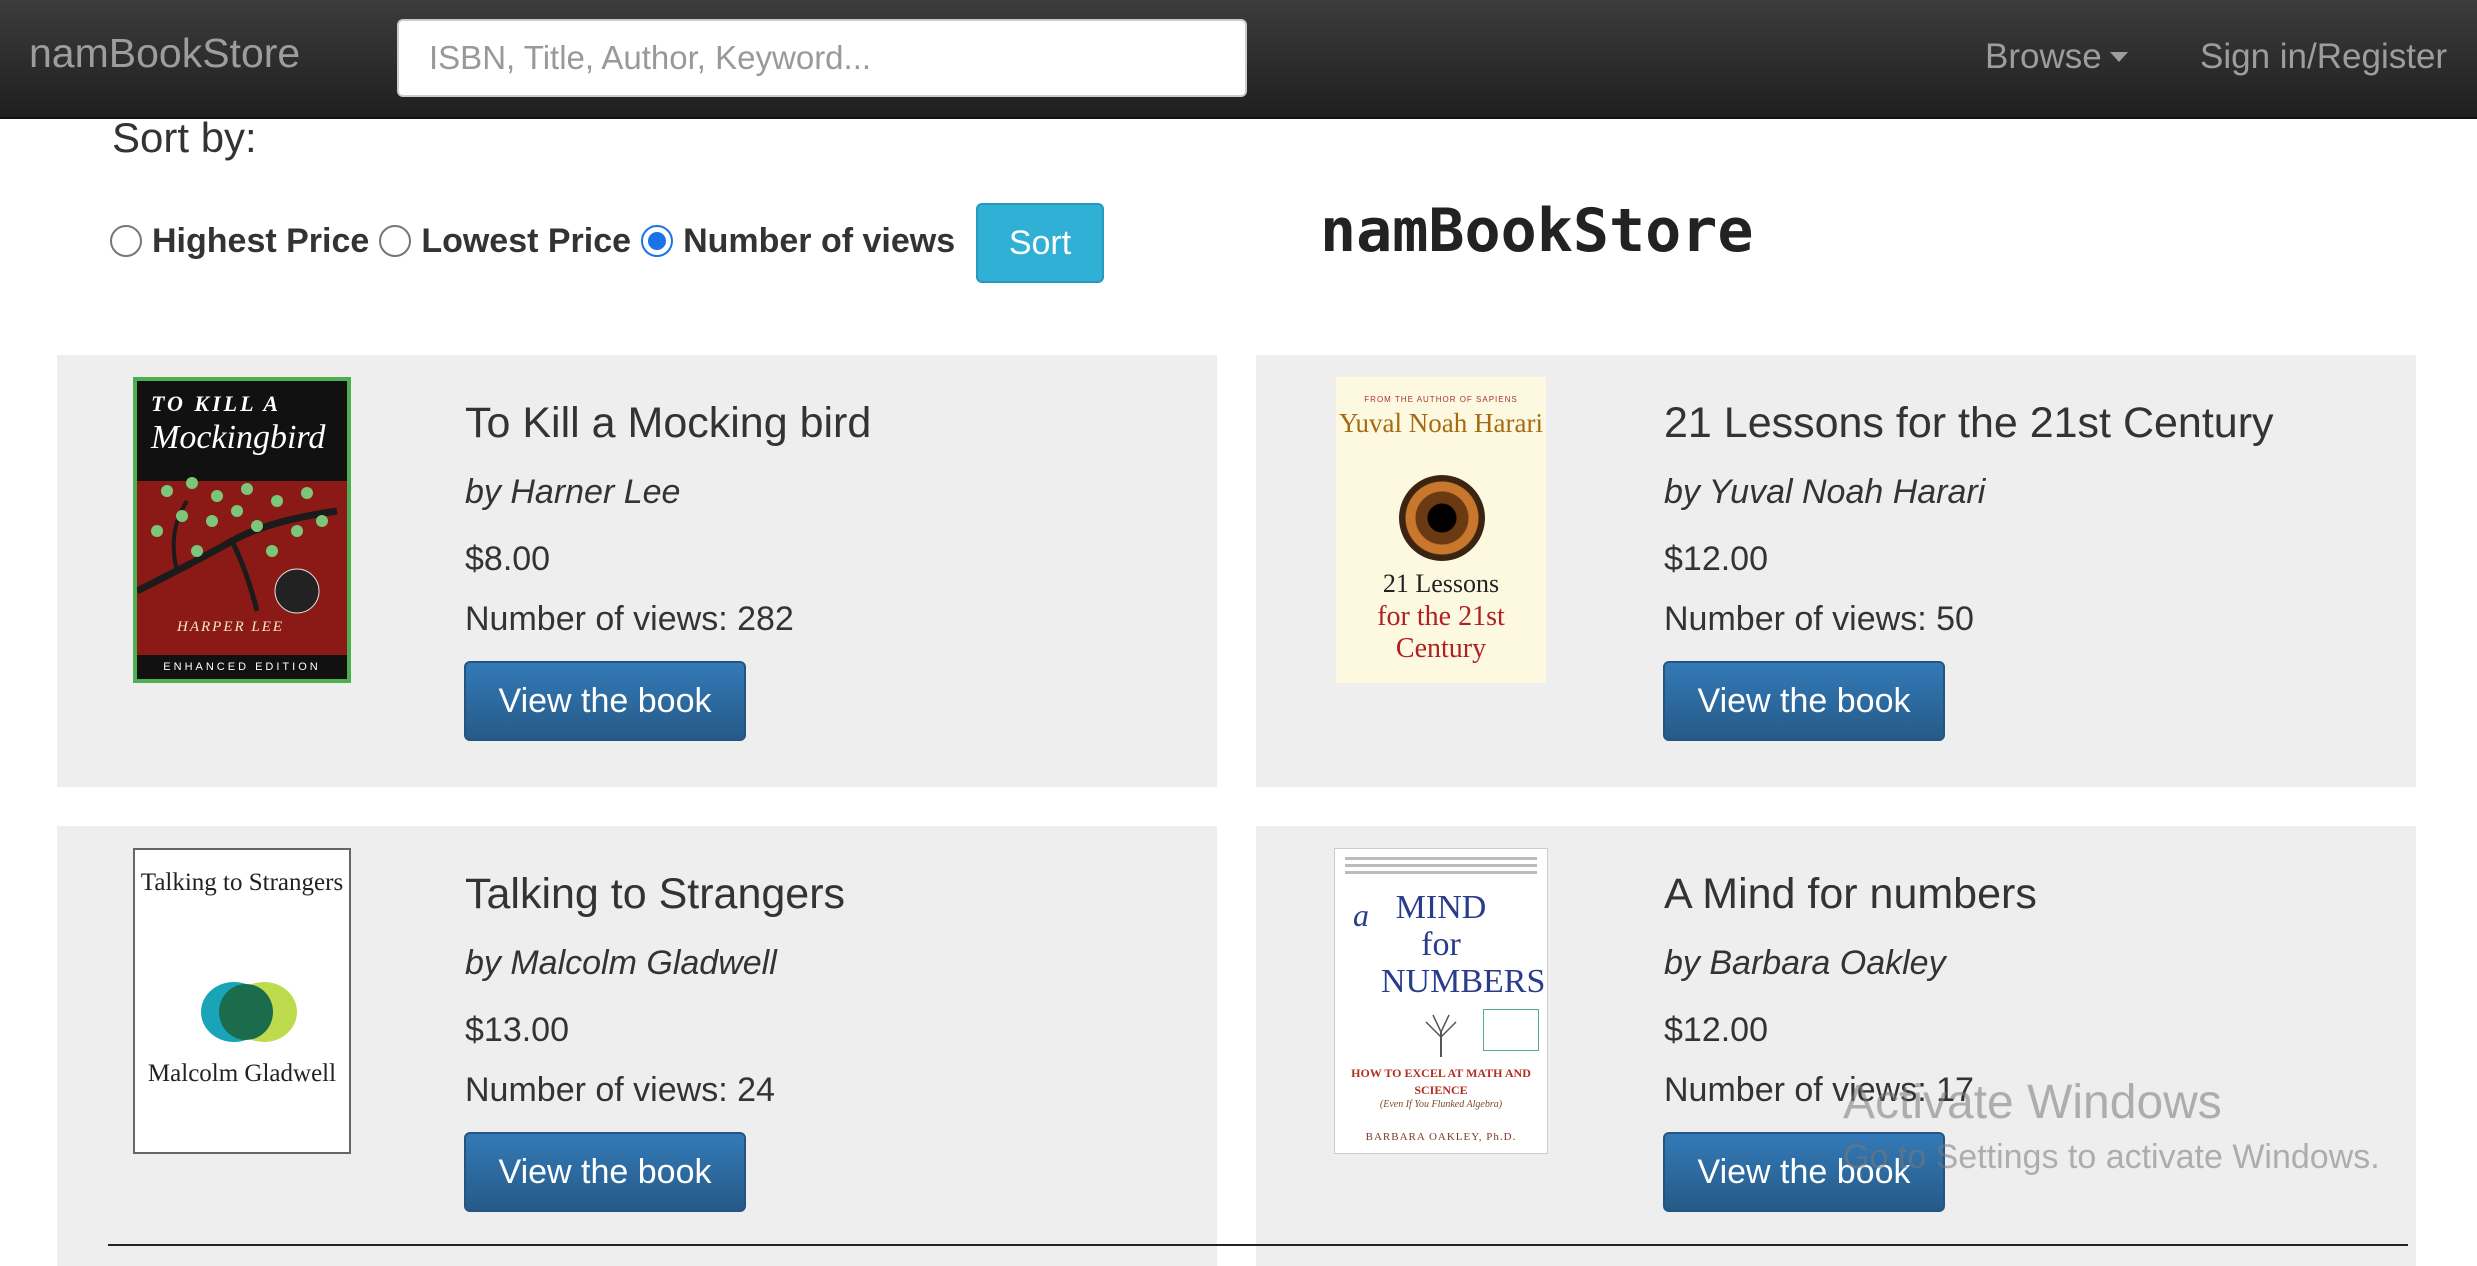 The image size is (2477, 1266). What do you see at coordinates (508, 559) in the screenshot?
I see `book-price: $8.00` at bounding box center [508, 559].